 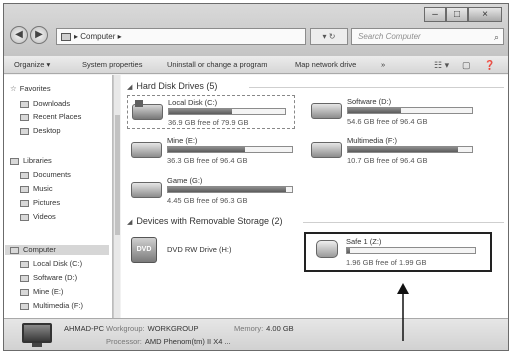 I want to click on sidebar-item-pictures: Pictures, so click(x=40, y=203).